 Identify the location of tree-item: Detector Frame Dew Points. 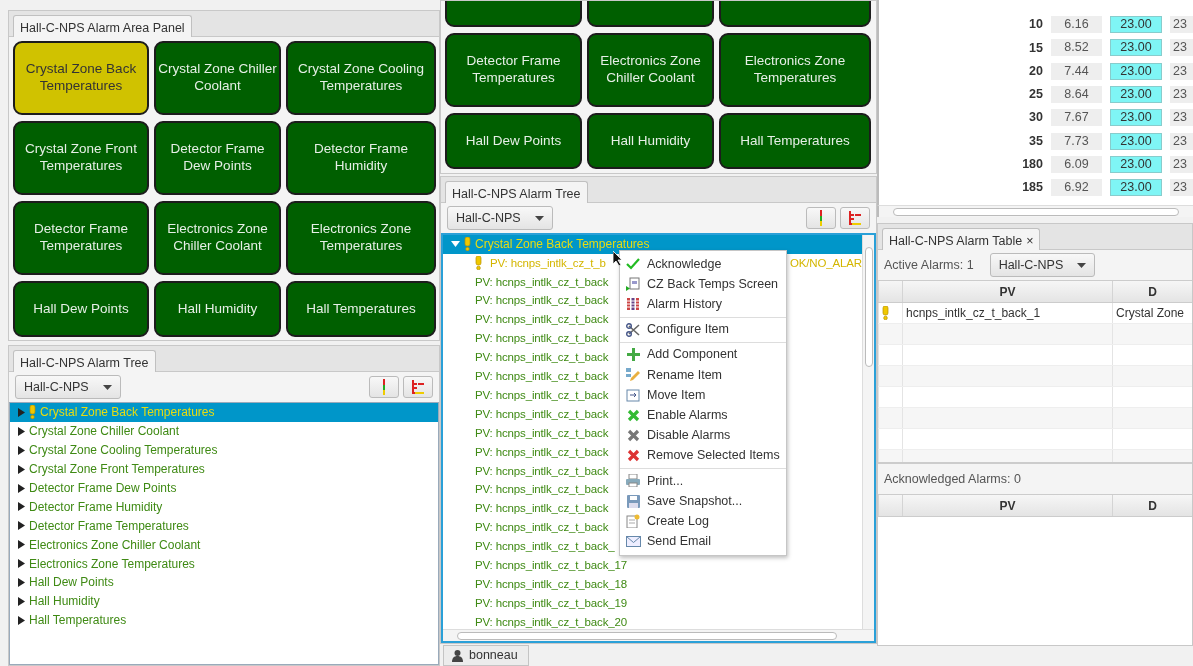
(224, 488).